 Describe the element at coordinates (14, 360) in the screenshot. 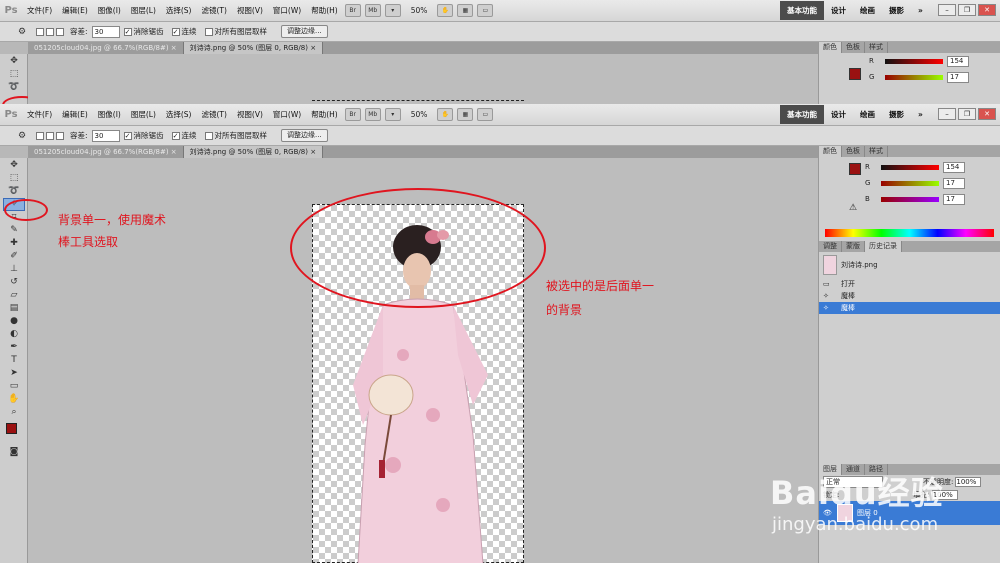

I see `type-tool-icon: T` at that location.